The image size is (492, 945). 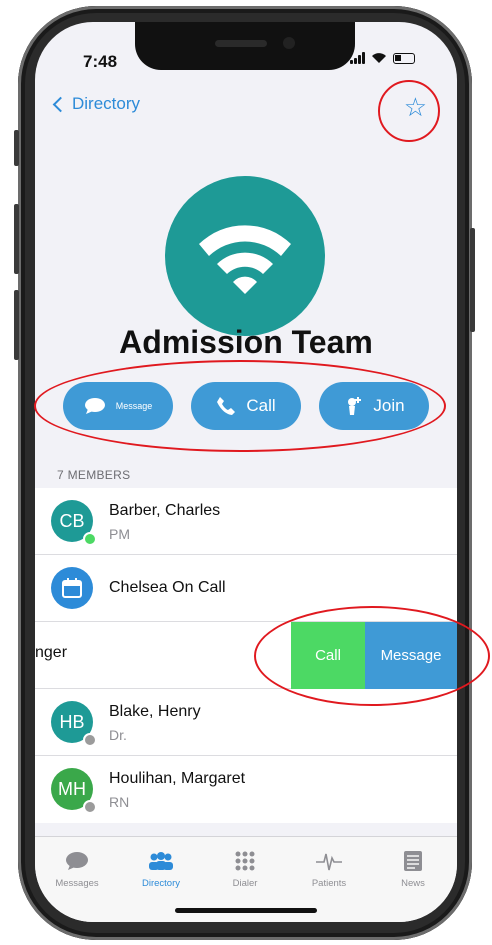 I want to click on tab-label: Patients, so click(x=329, y=883).